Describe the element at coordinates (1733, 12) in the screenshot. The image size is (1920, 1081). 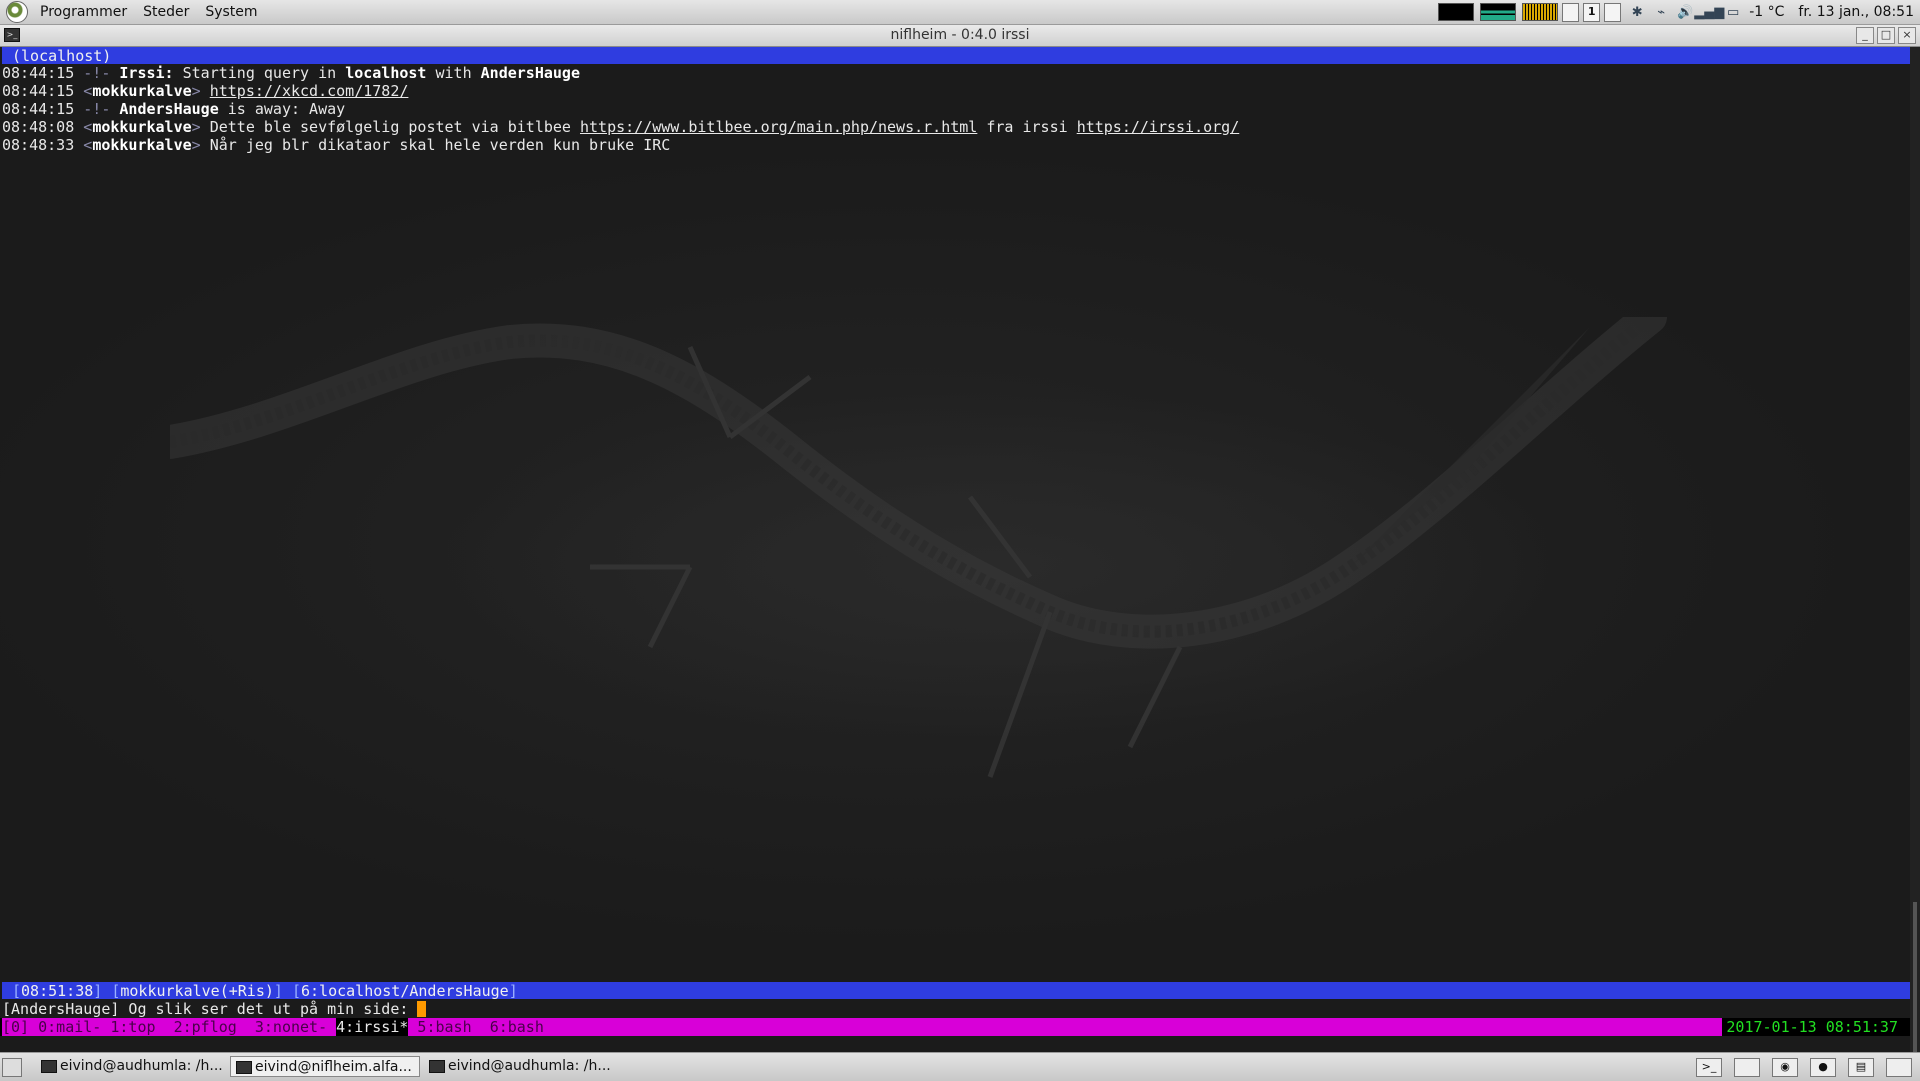
I see `battery-icon: ▭` at that location.